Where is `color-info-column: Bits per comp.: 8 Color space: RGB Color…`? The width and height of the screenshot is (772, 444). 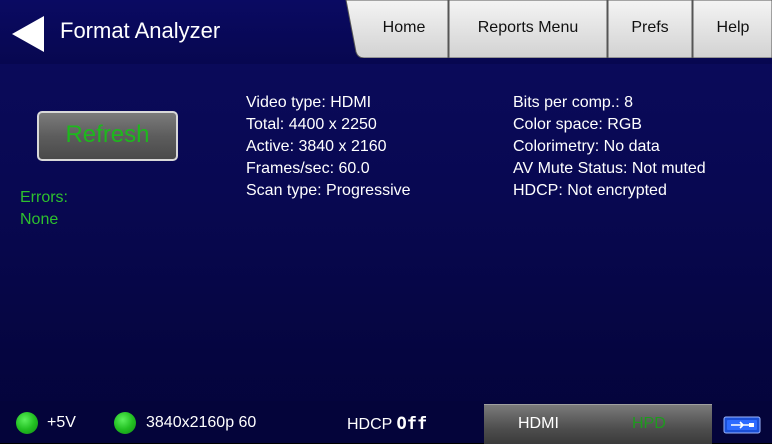
color-info-column: Bits per comp.: 8 Color space: RGB Color… is located at coordinates (609, 147).